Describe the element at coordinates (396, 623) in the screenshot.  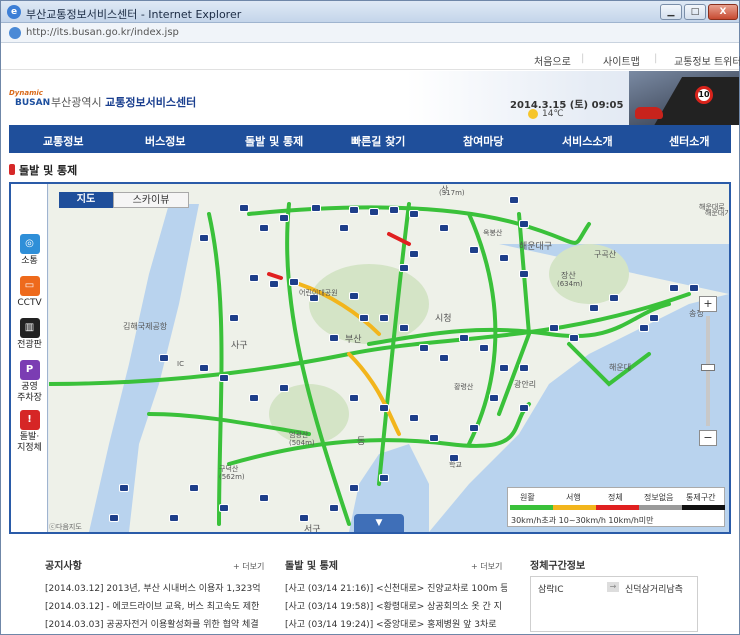
I see `incident-item: [사고 (03/14 19:24)] <중앙대로> 홍제병원 앞 3차로` at that location.